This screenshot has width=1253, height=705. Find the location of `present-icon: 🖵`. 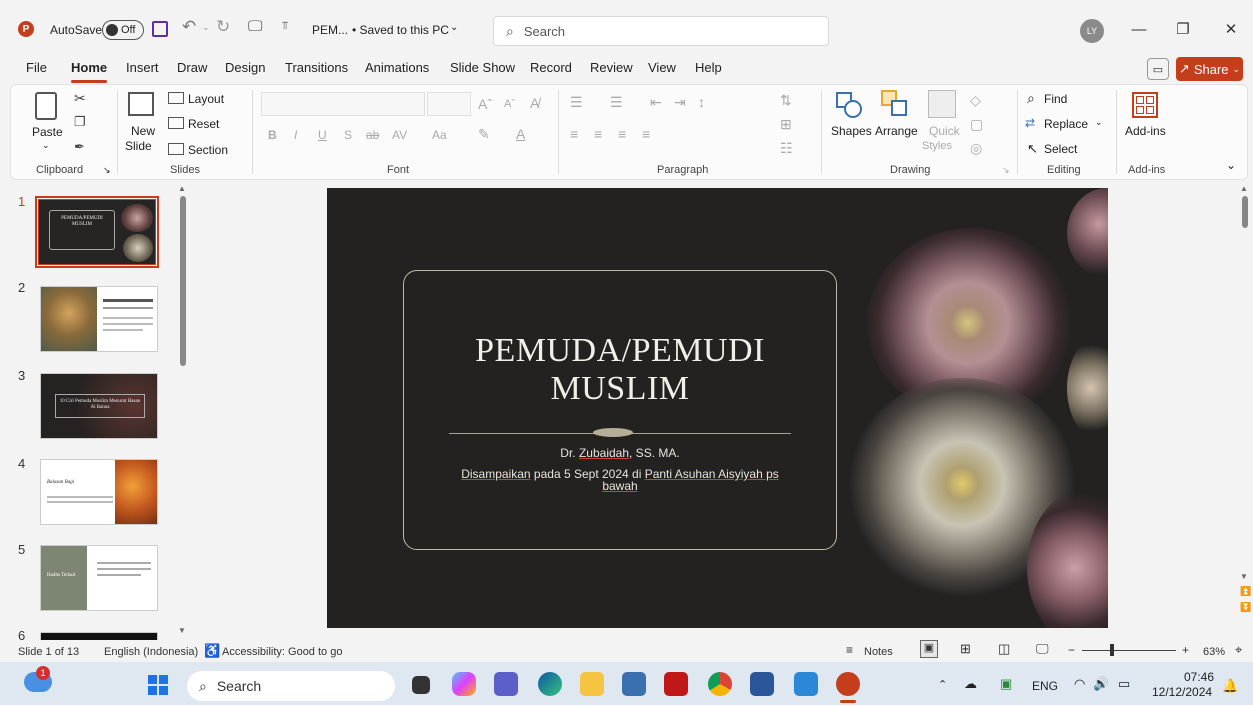

present-icon: 🖵 is located at coordinates (255, 26).